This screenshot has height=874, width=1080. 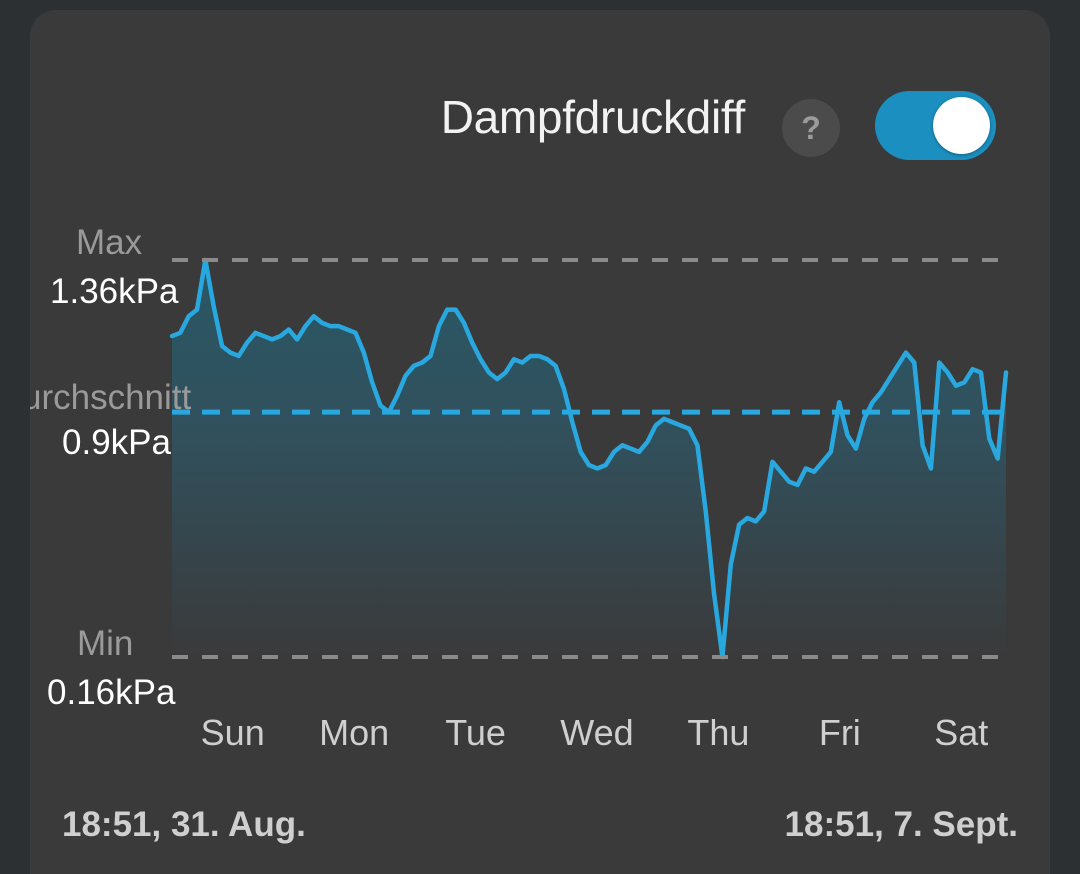 What do you see at coordinates (718, 732) in the screenshot?
I see `day-label-thu: Thu` at bounding box center [718, 732].